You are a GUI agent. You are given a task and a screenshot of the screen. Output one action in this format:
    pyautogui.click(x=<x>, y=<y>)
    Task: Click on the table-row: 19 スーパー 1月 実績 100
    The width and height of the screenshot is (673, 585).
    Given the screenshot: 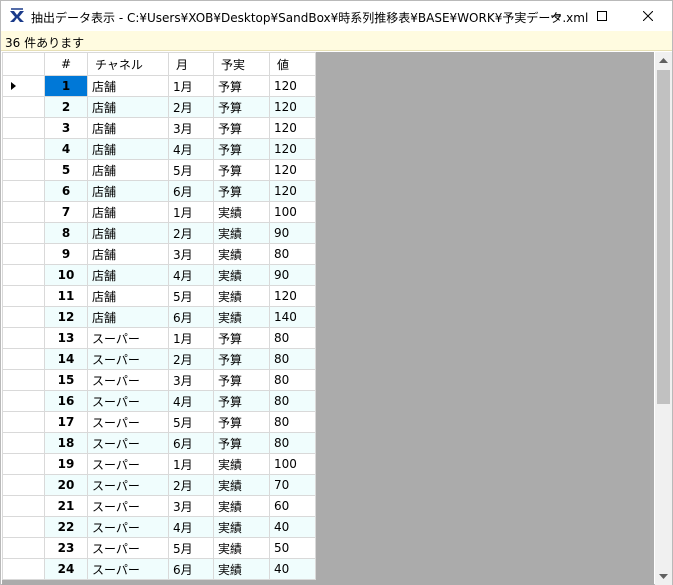 What is the action you would take?
    pyautogui.click(x=159, y=464)
    